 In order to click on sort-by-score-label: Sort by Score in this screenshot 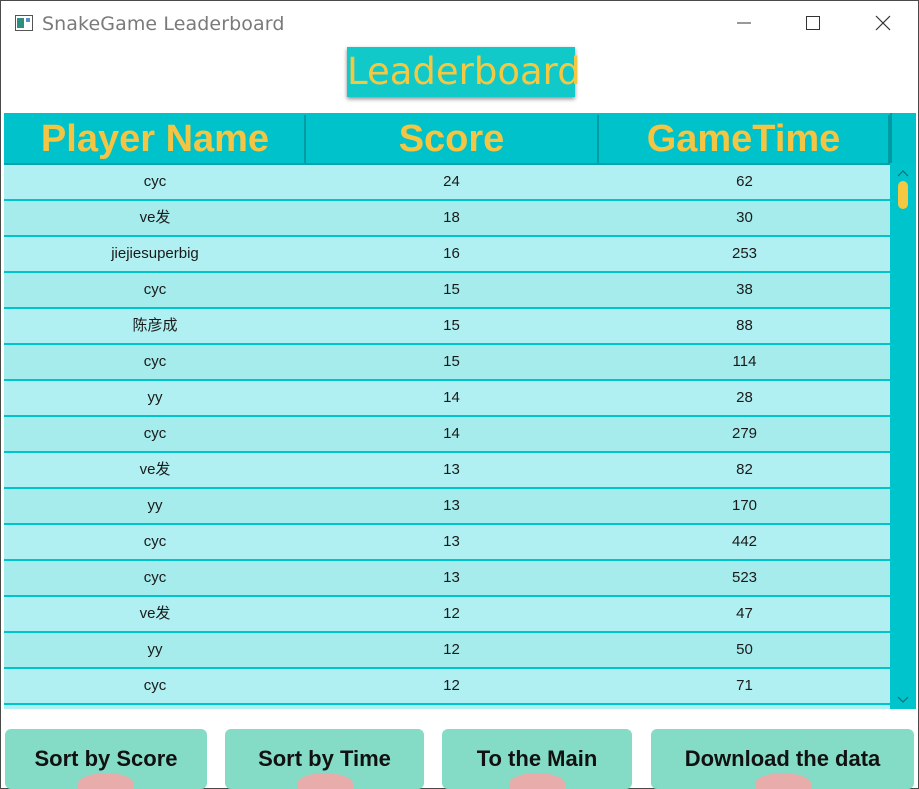, I will do `click(106, 758)`.